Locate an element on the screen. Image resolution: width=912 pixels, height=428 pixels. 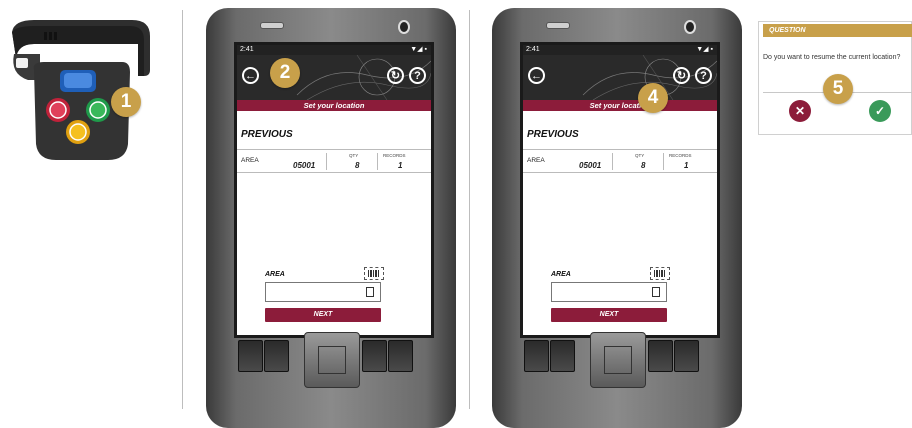
step-badge-1: 1 is located at coordinates (126, 102).